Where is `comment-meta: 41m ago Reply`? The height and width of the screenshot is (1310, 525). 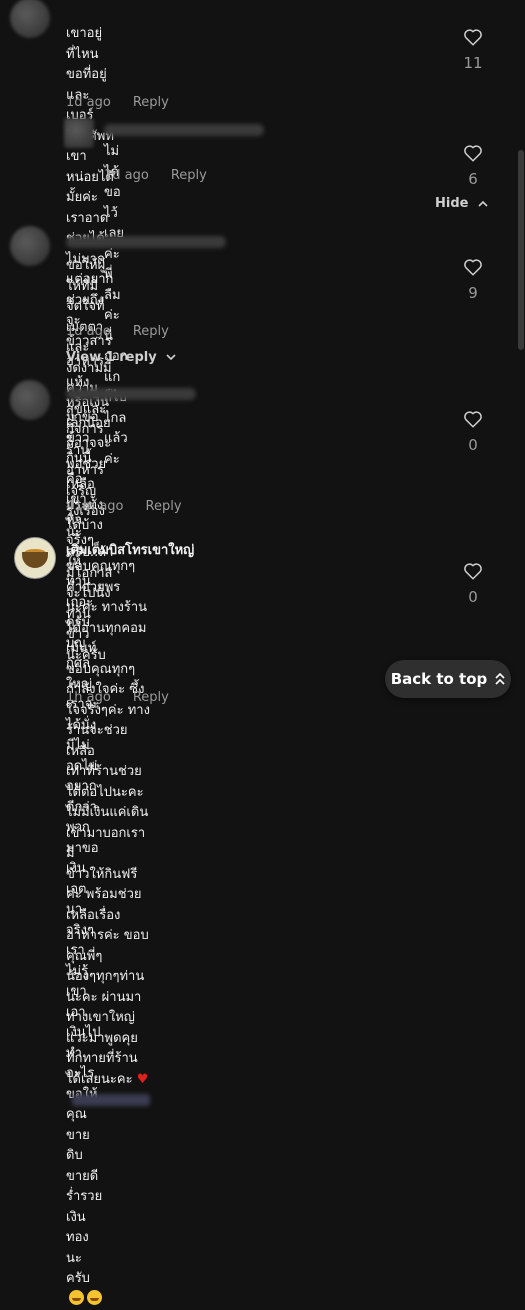 comment-meta: 41m ago Reply is located at coordinates (124, 506).